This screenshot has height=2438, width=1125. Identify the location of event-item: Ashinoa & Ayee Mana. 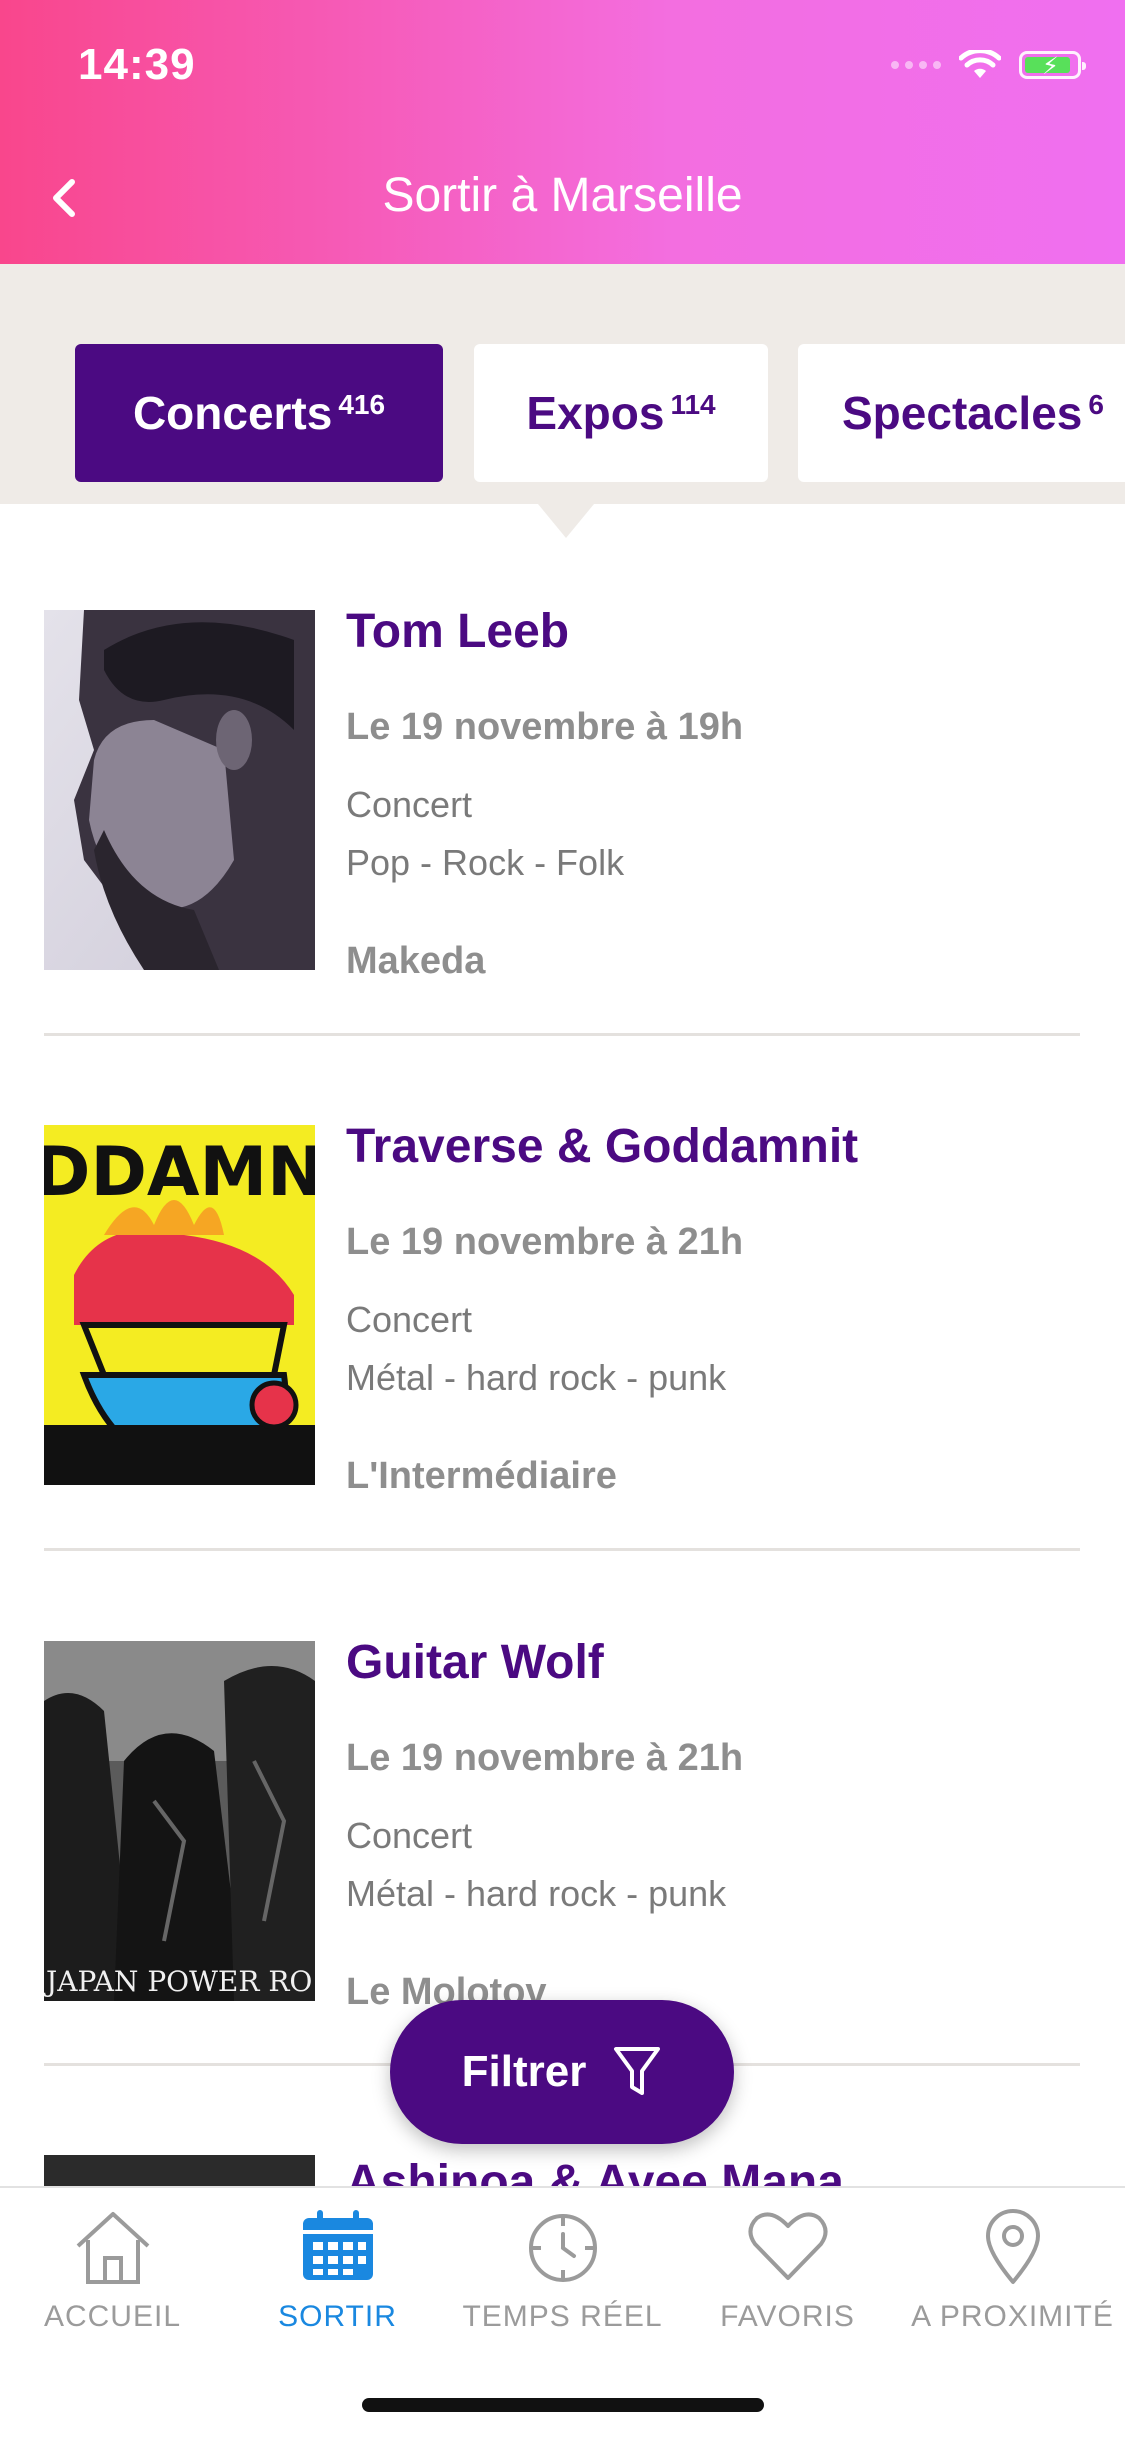
(562, 2170).